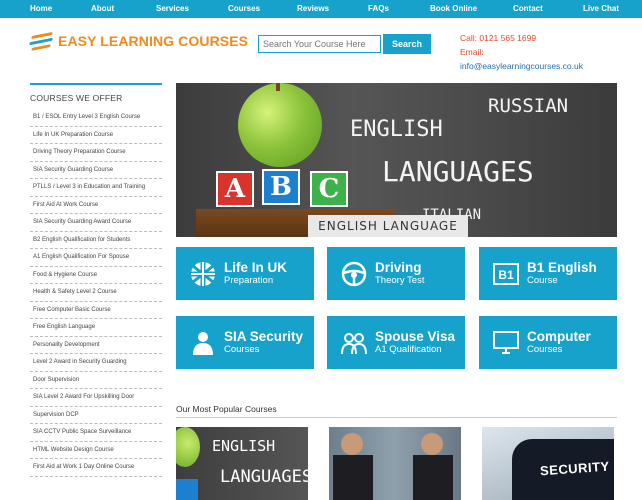 This screenshot has height=500, width=642. Describe the element at coordinates (542, 280) in the screenshot. I see `tile-subtitle: Course` at that location.